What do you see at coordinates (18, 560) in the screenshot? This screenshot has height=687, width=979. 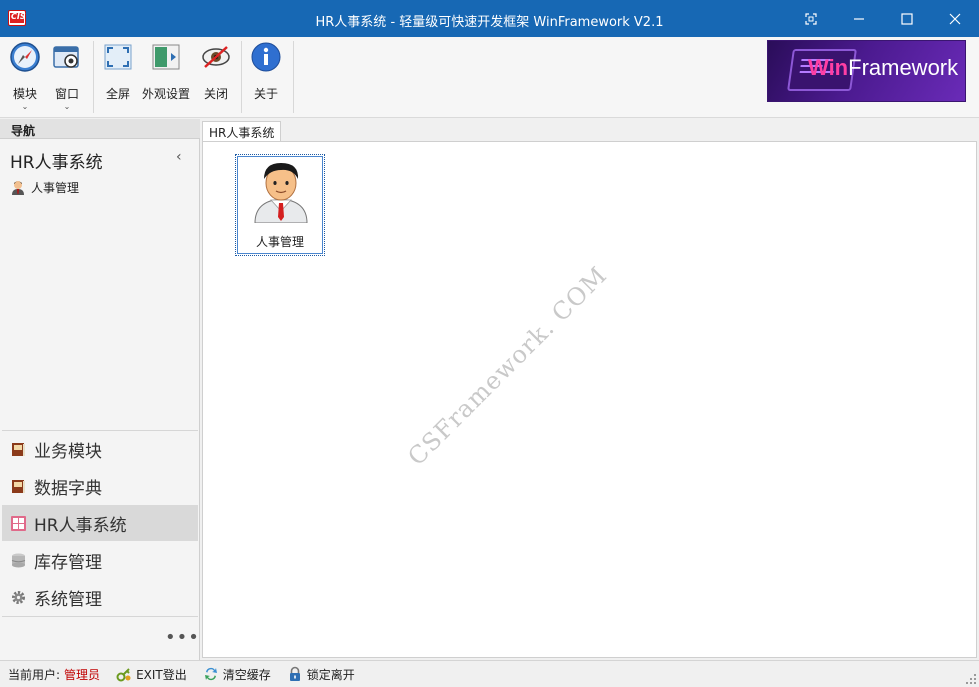 I see `database-icon` at bounding box center [18, 560].